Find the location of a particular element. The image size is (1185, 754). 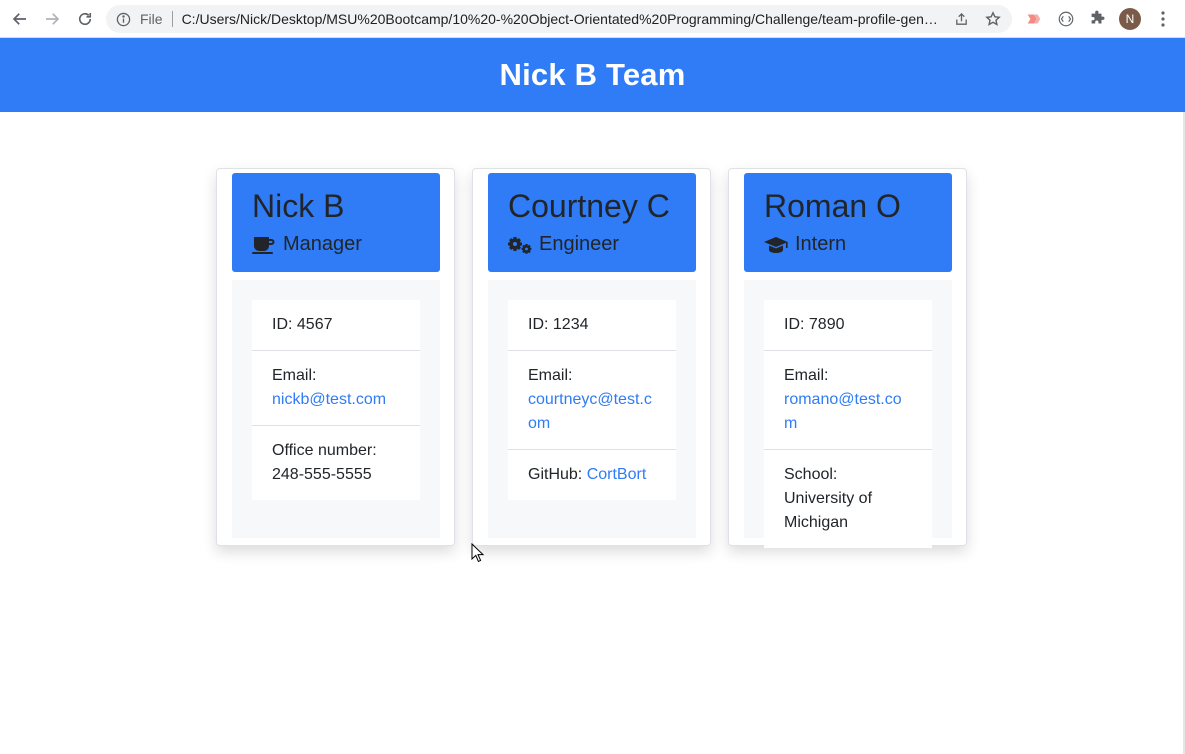

email-link: nickb@test.com is located at coordinates (329, 399).